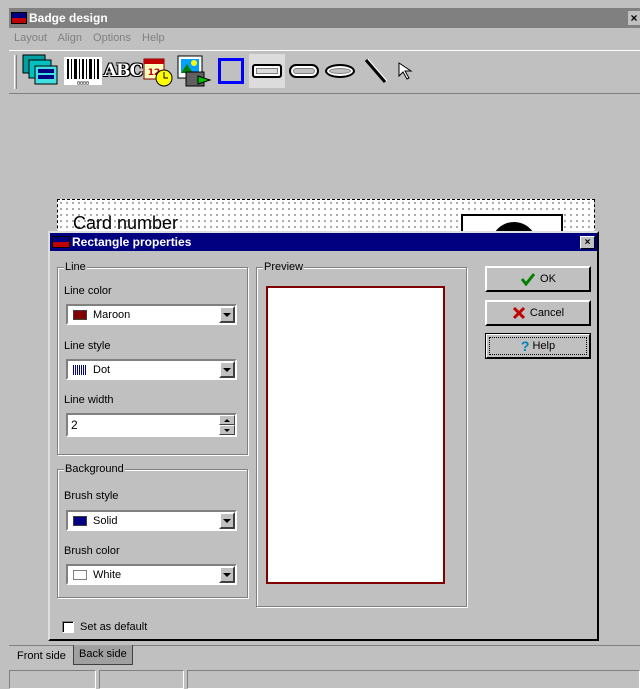  I want to click on dialog-title: Rectangle properties, so click(132, 242).